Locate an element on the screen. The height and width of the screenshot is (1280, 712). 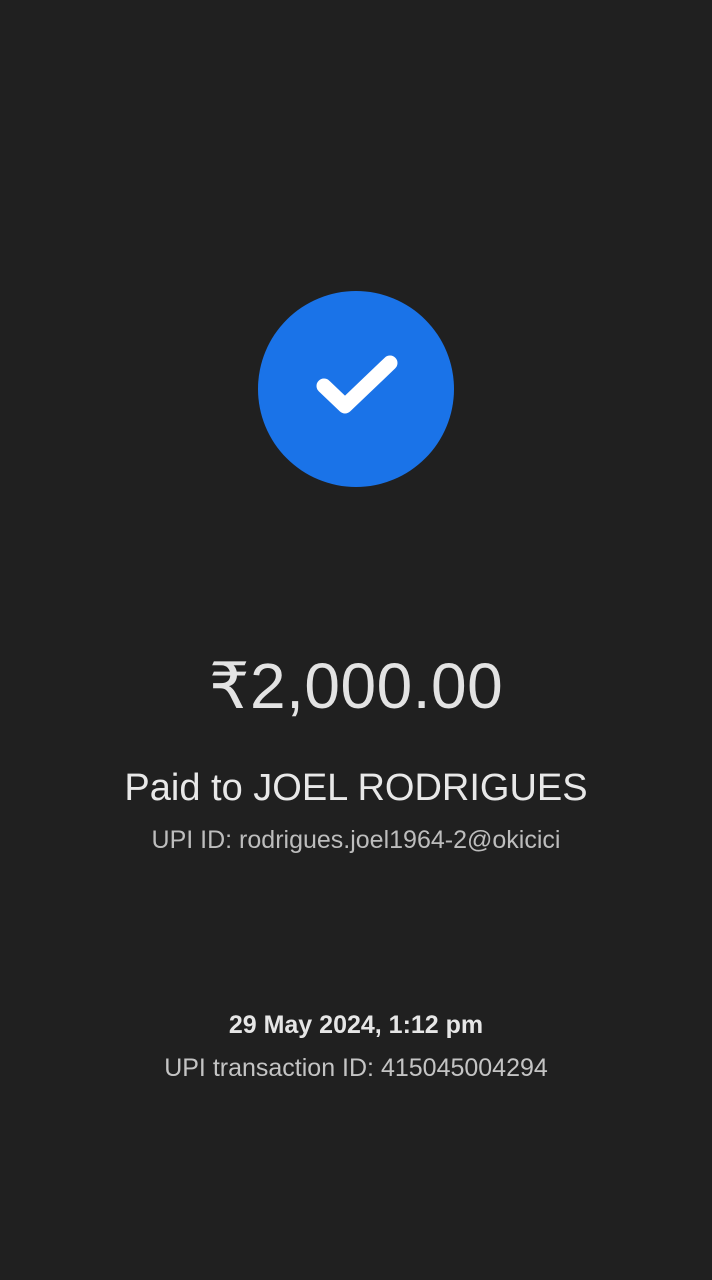
payment-amount: ₹2,000.00 is located at coordinates (356, 686).